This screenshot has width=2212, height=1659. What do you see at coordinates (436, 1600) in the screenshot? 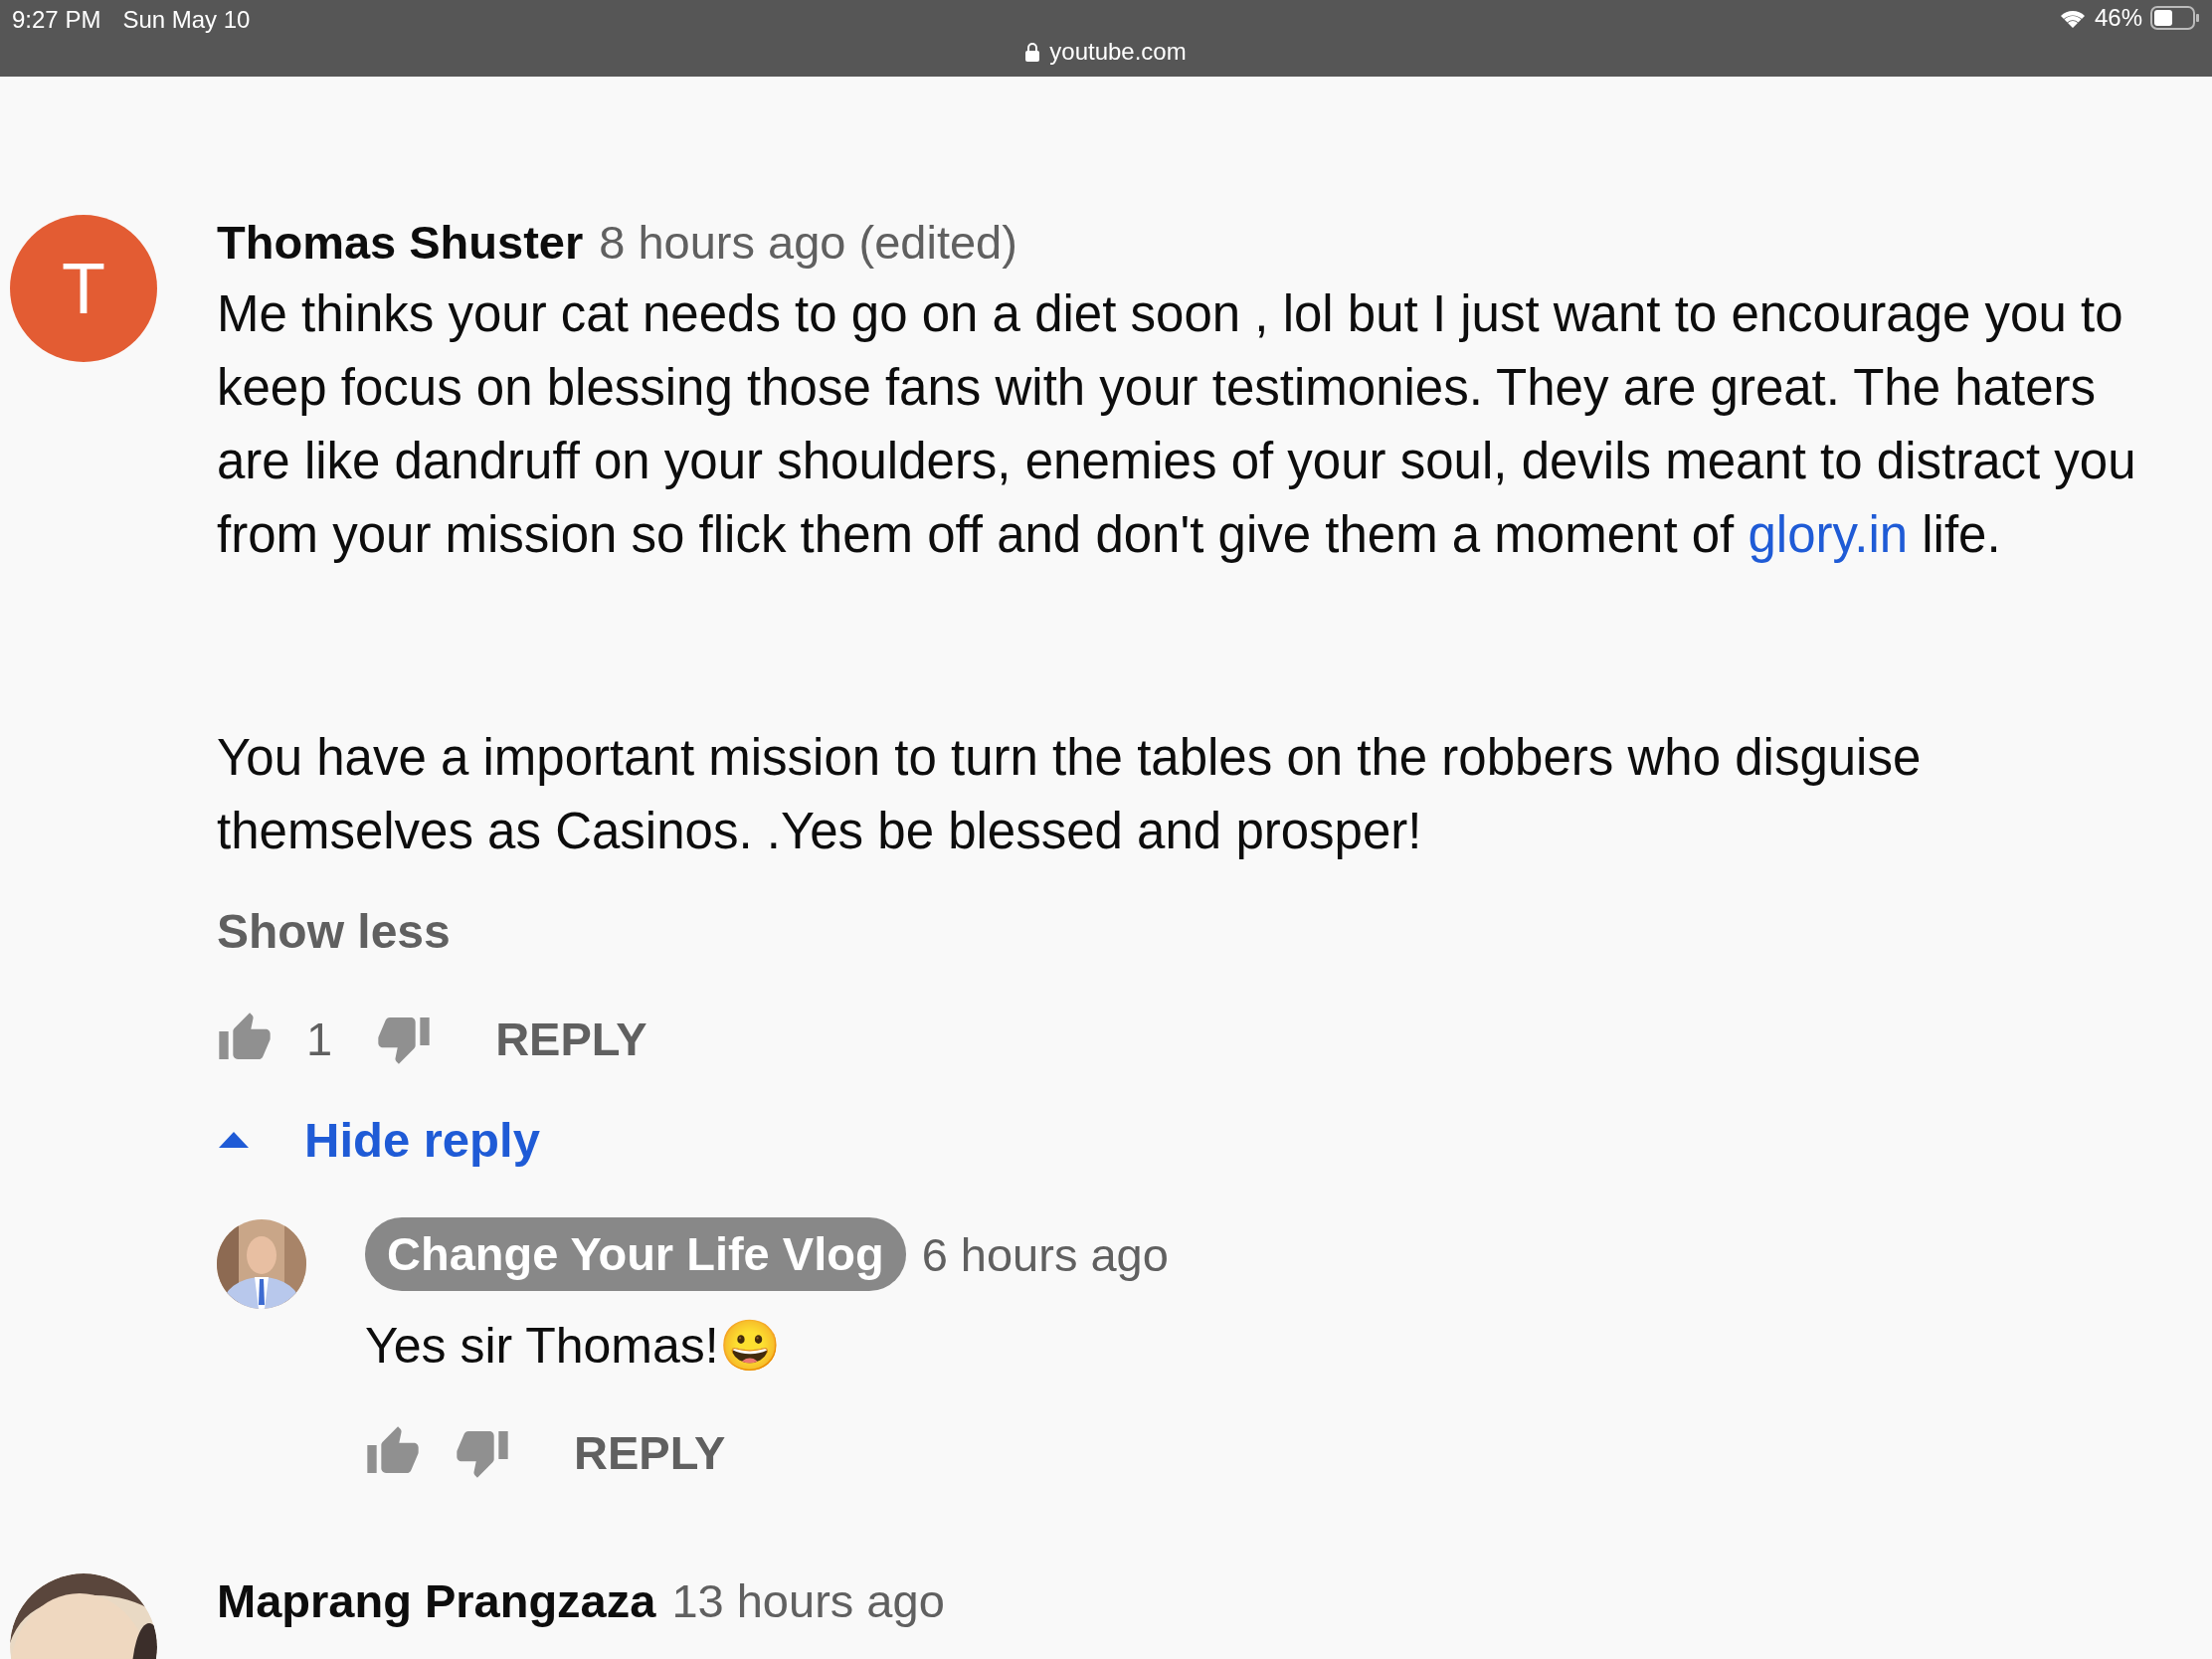
I see `author-name: Maprang Prangzaza` at bounding box center [436, 1600].